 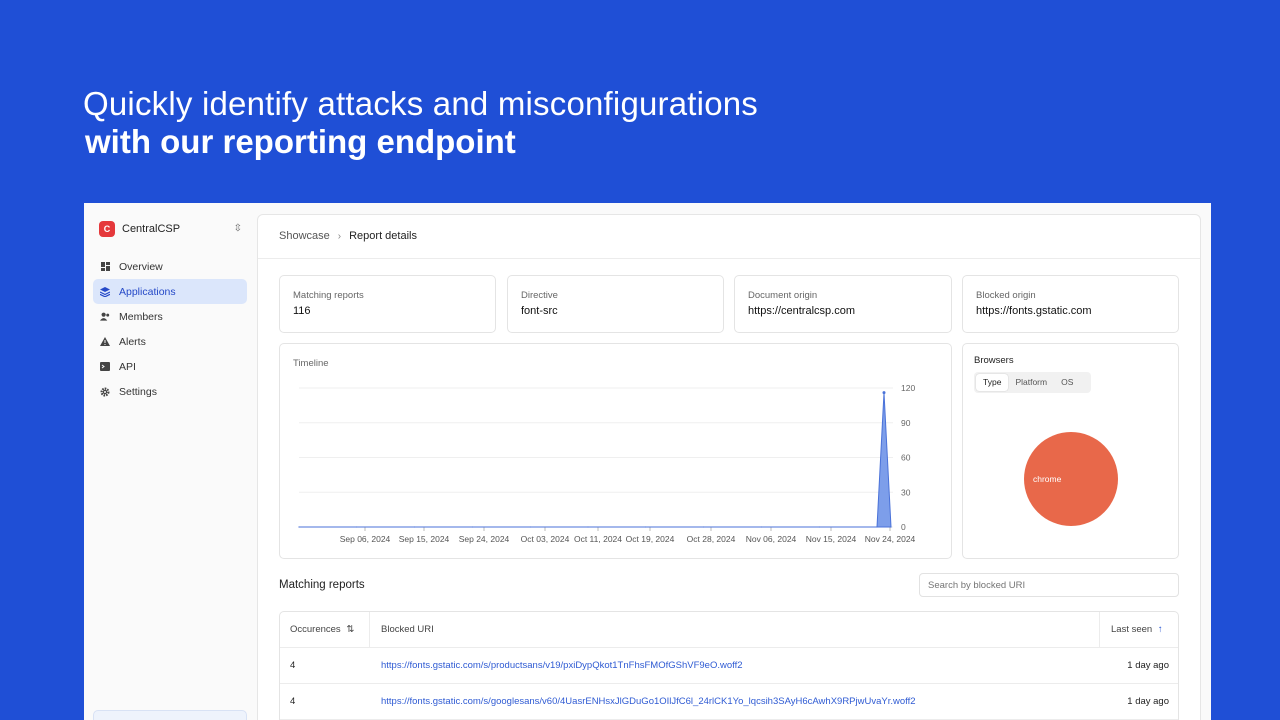 I want to click on breadcrumb-current: Report details, so click(x=383, y=236).